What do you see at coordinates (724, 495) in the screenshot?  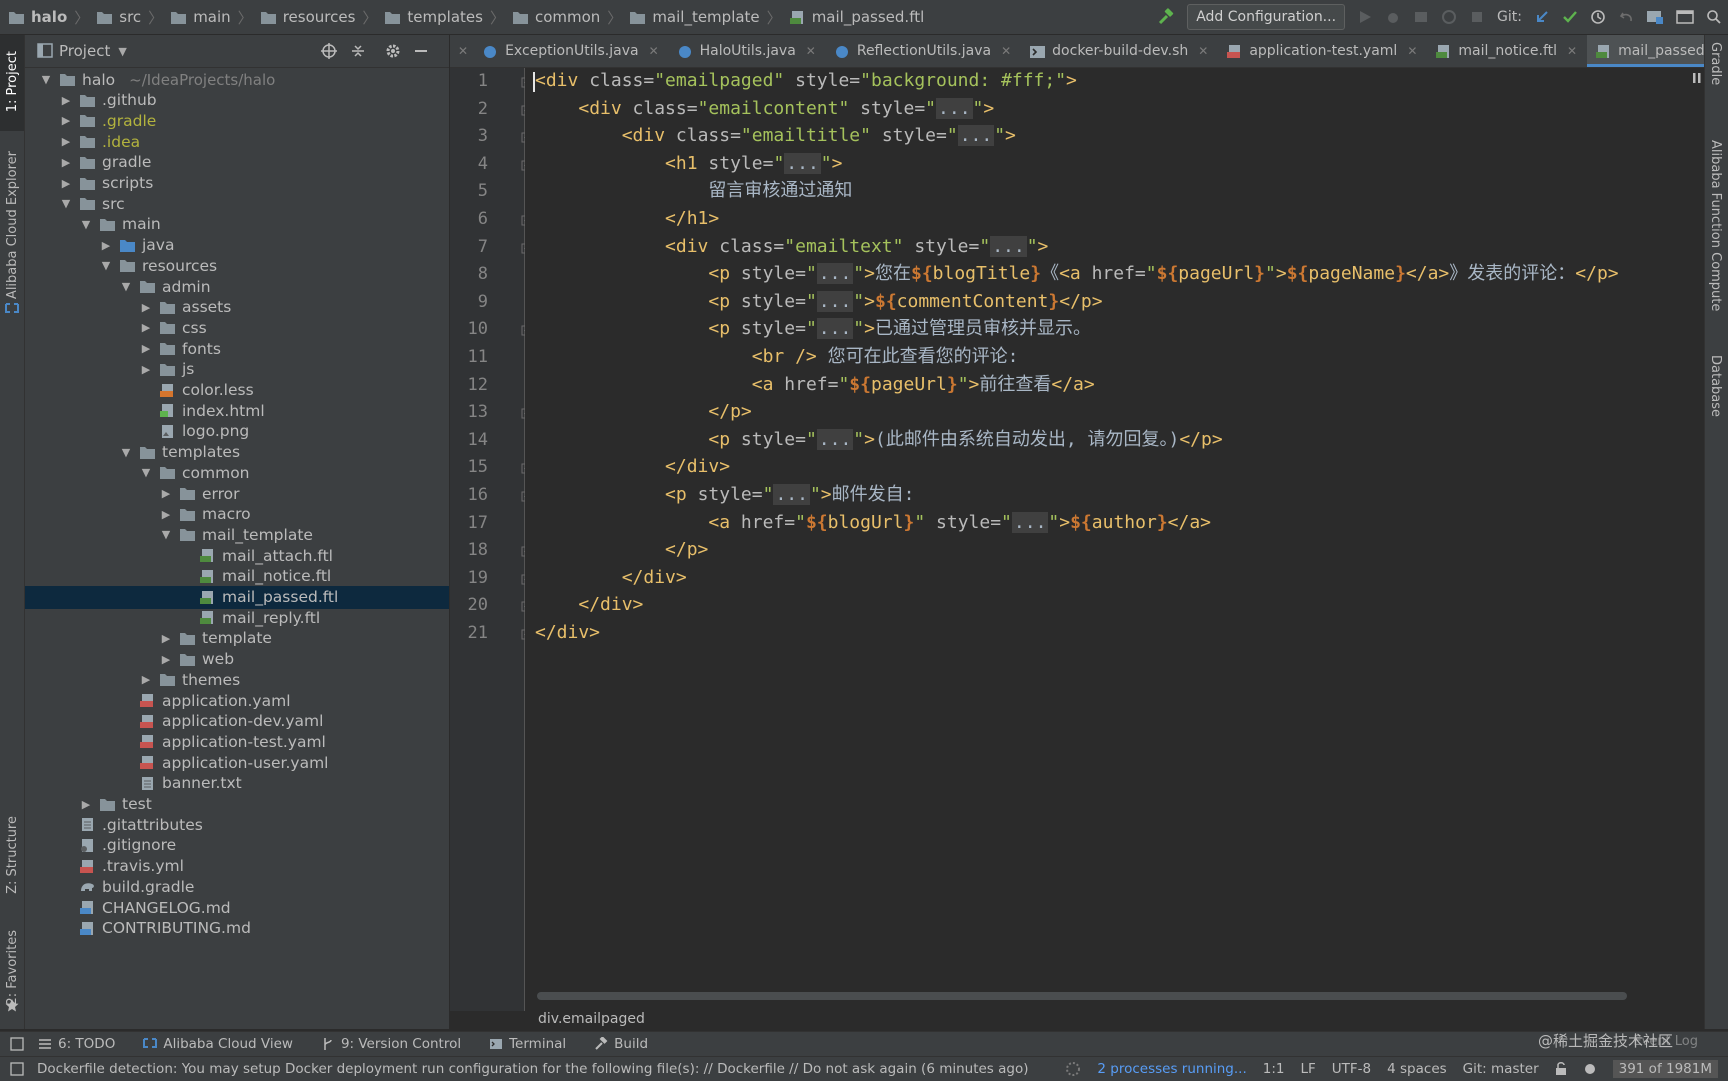 I see `code-line: <p style="... ">邮件发自:` at bounding box center [724, 495].